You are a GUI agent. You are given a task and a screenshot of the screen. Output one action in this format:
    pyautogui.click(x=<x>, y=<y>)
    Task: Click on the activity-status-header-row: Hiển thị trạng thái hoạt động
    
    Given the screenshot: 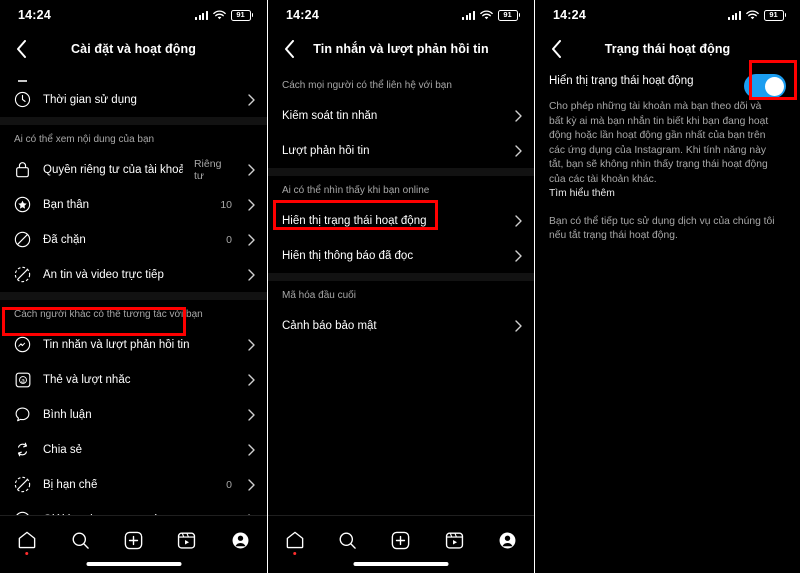 What is the action you would take?
    pyautogui.click(x=667, y=86)
    